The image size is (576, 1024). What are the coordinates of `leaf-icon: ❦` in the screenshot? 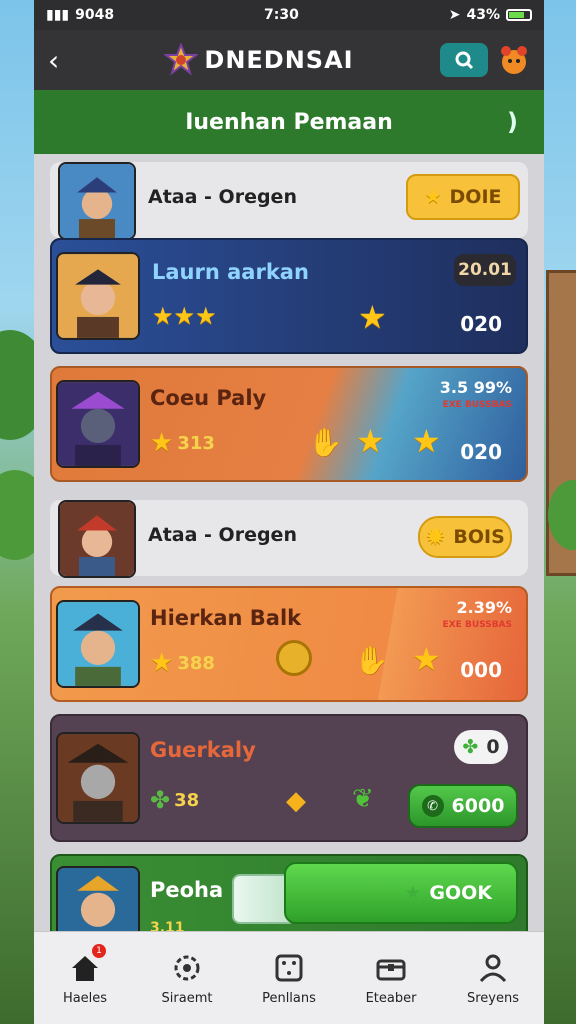 It's located at (363, 799).